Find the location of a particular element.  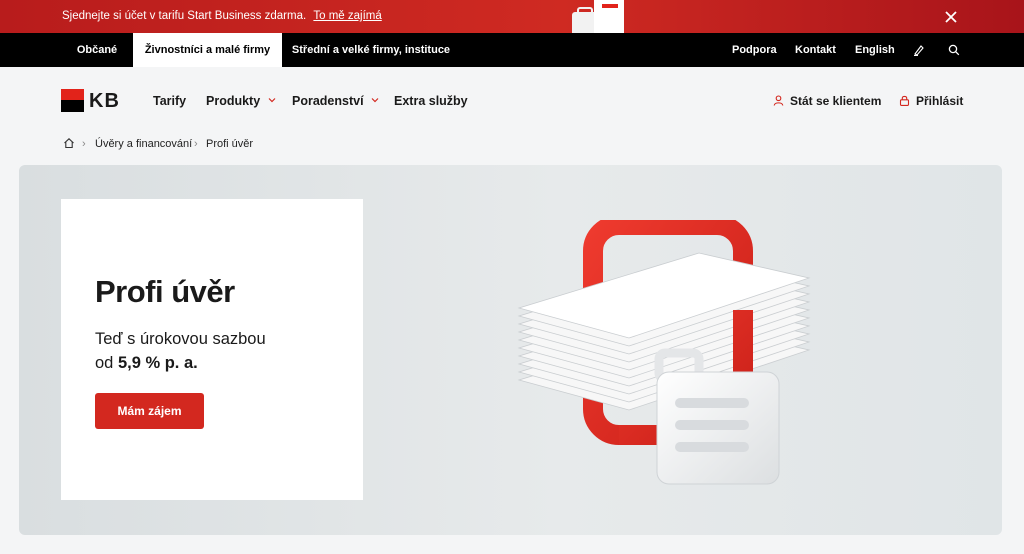

hero-illustration is located at coordinates (664, 352).